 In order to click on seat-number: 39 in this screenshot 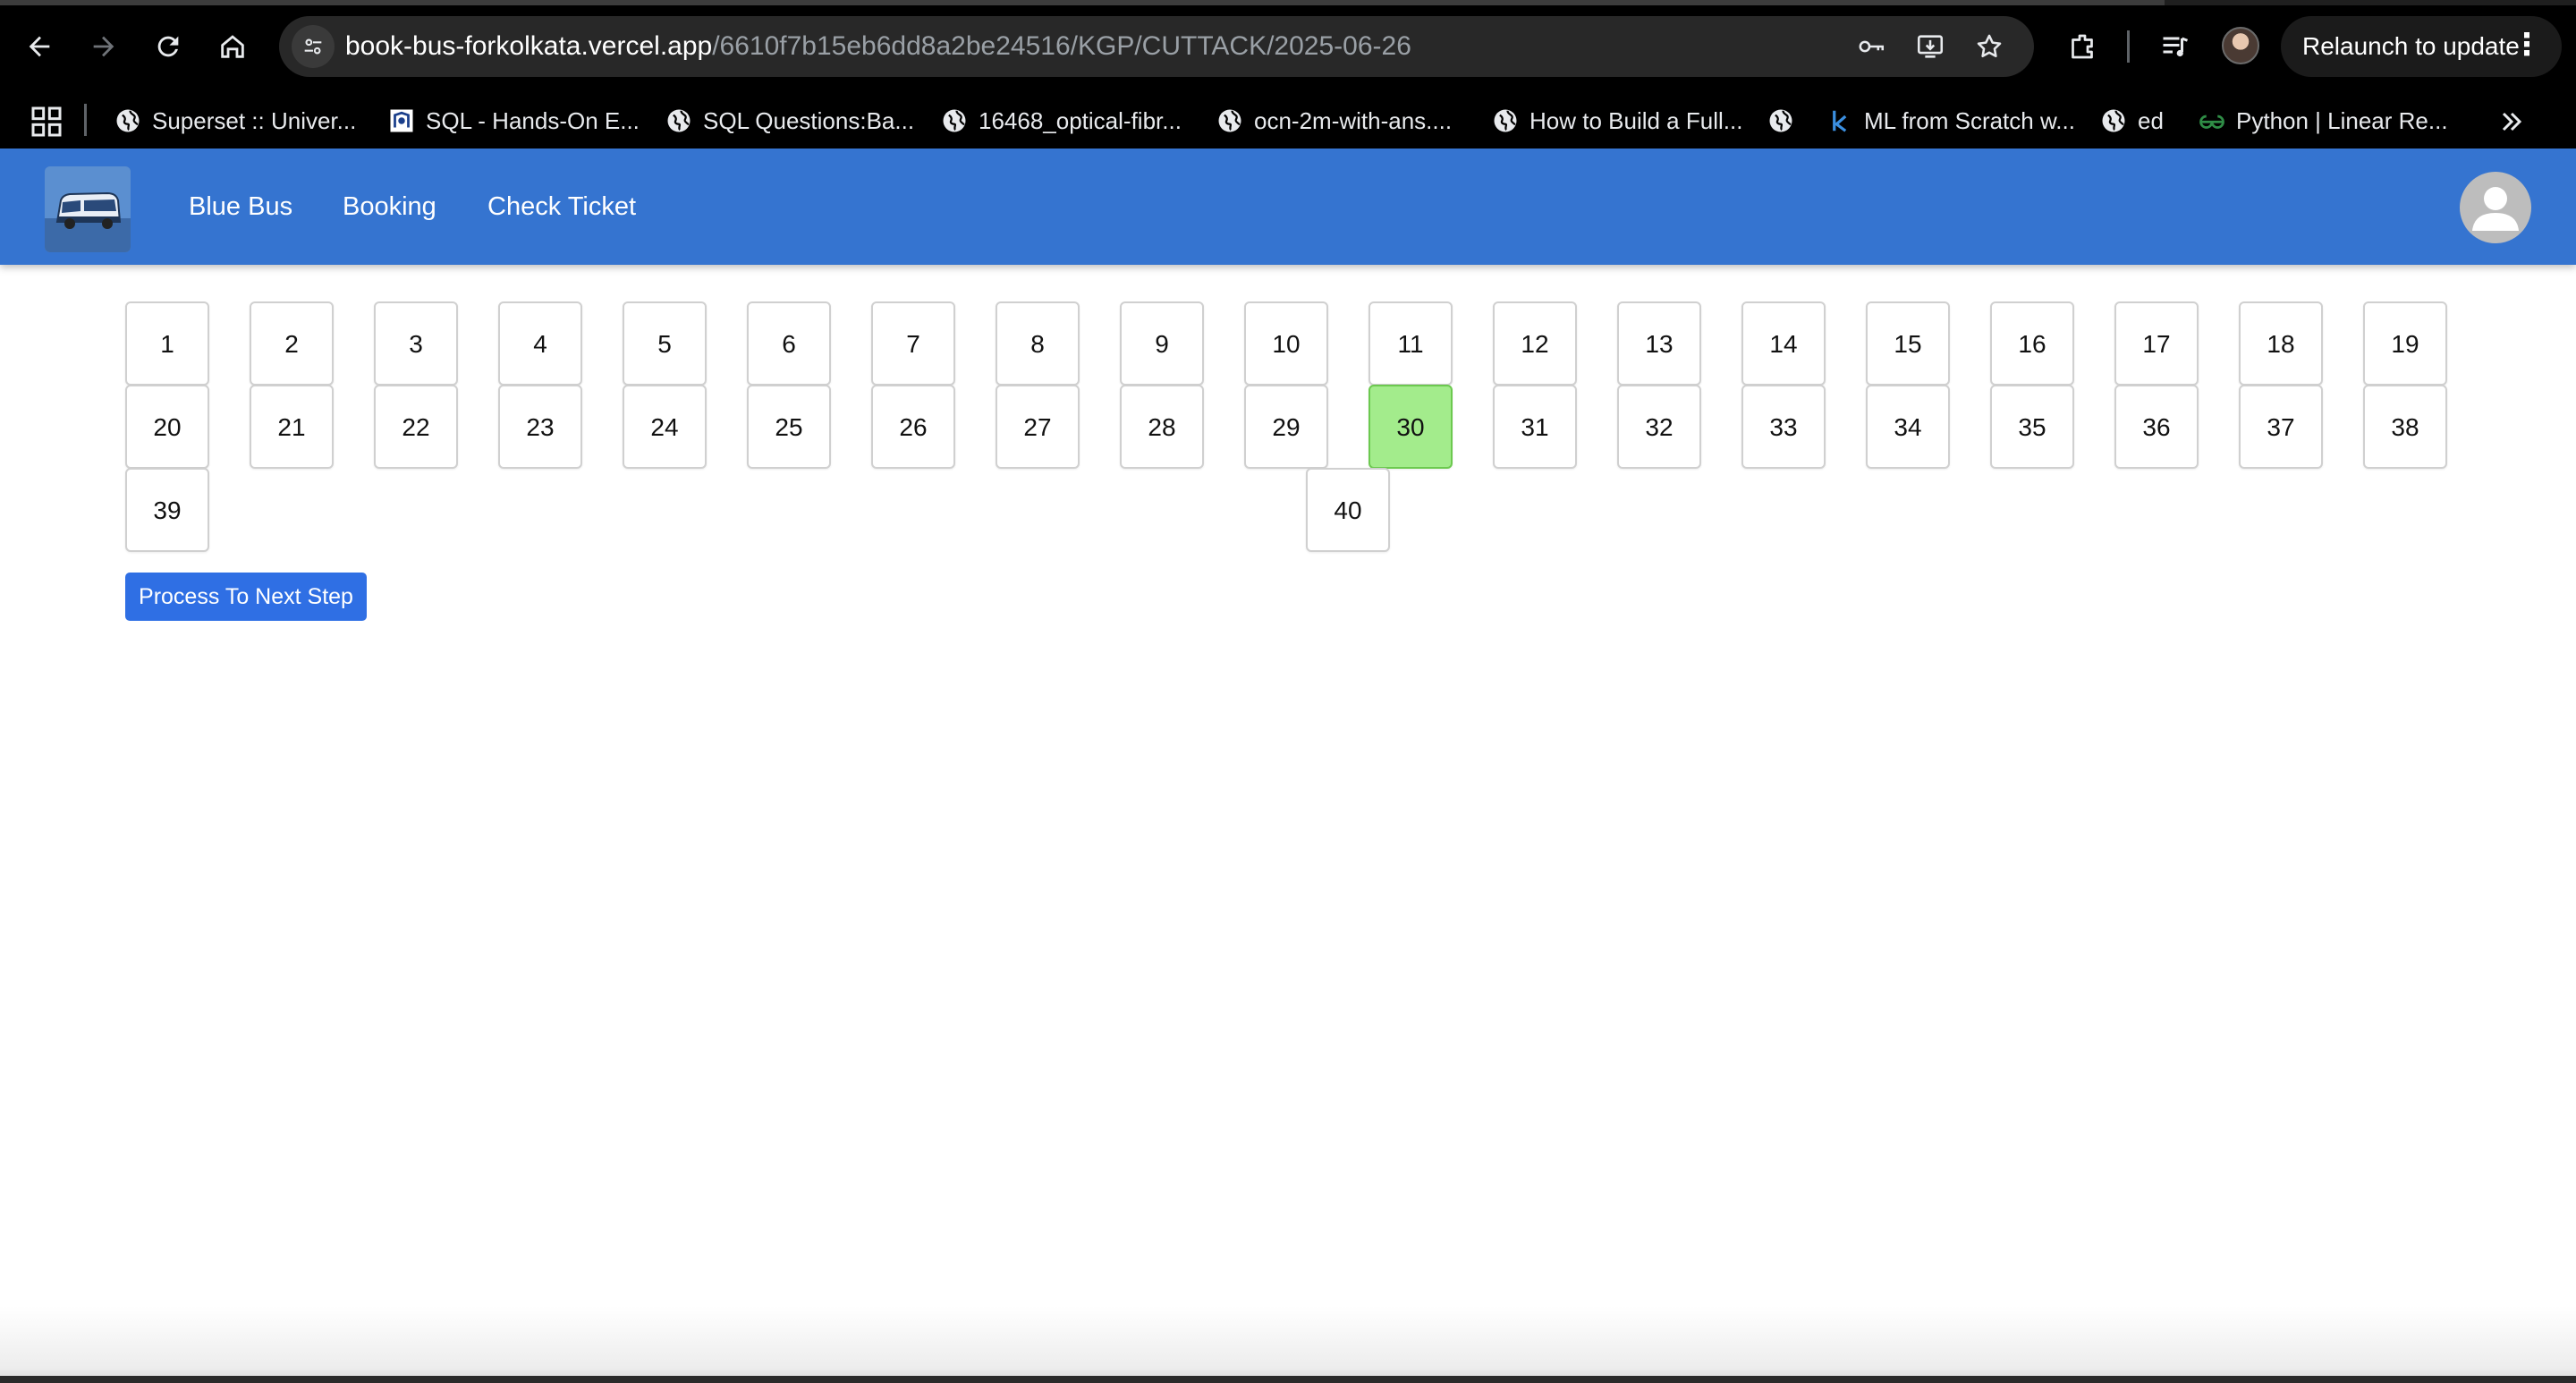, I will do `click(167, 510)`.